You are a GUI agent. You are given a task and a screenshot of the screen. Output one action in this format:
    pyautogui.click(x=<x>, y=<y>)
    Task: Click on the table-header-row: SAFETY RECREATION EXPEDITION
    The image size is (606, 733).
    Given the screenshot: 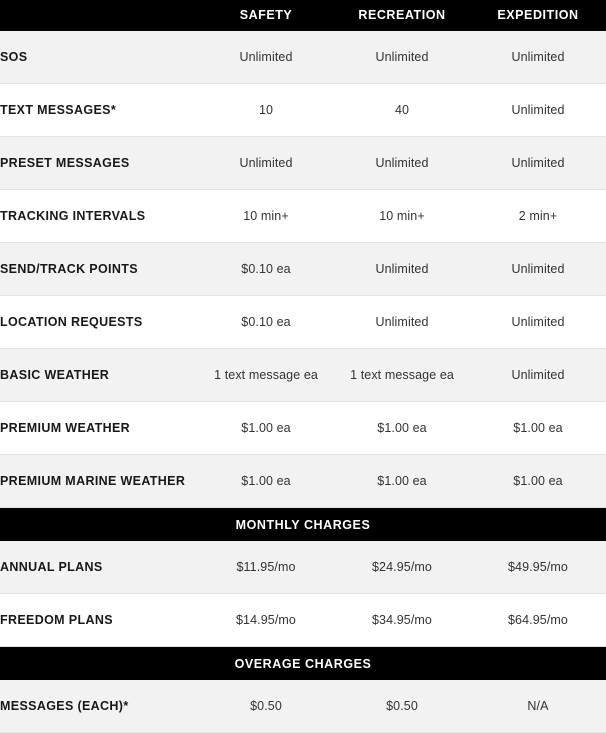 What is the action you would take?
    pyautogui.click(x=303, y=15)
    